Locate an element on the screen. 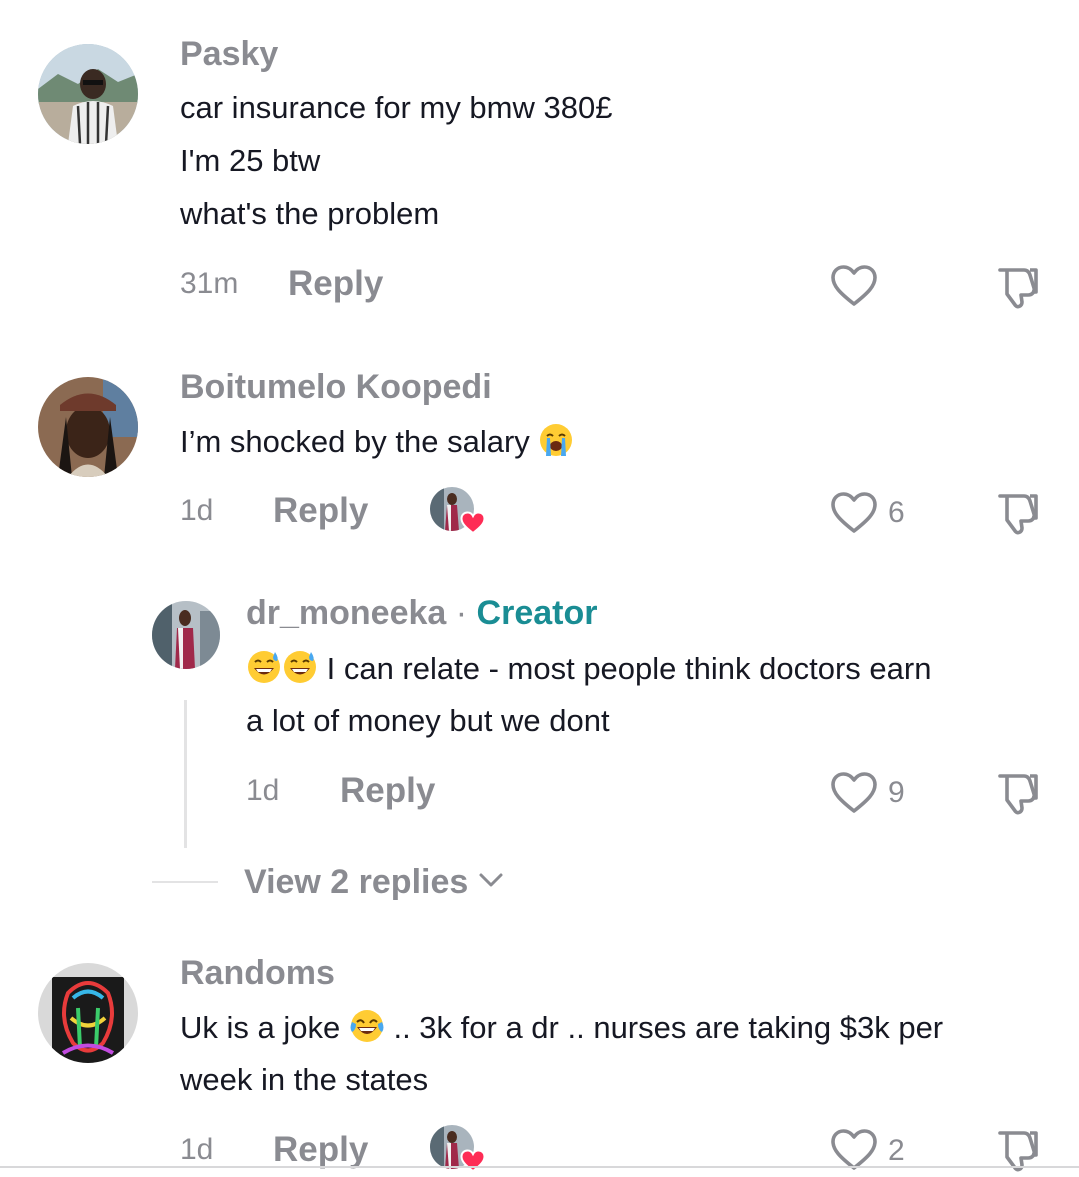 This screenshot has width=1079, height=1177. replies-divider is located at coordinates (185, 882).